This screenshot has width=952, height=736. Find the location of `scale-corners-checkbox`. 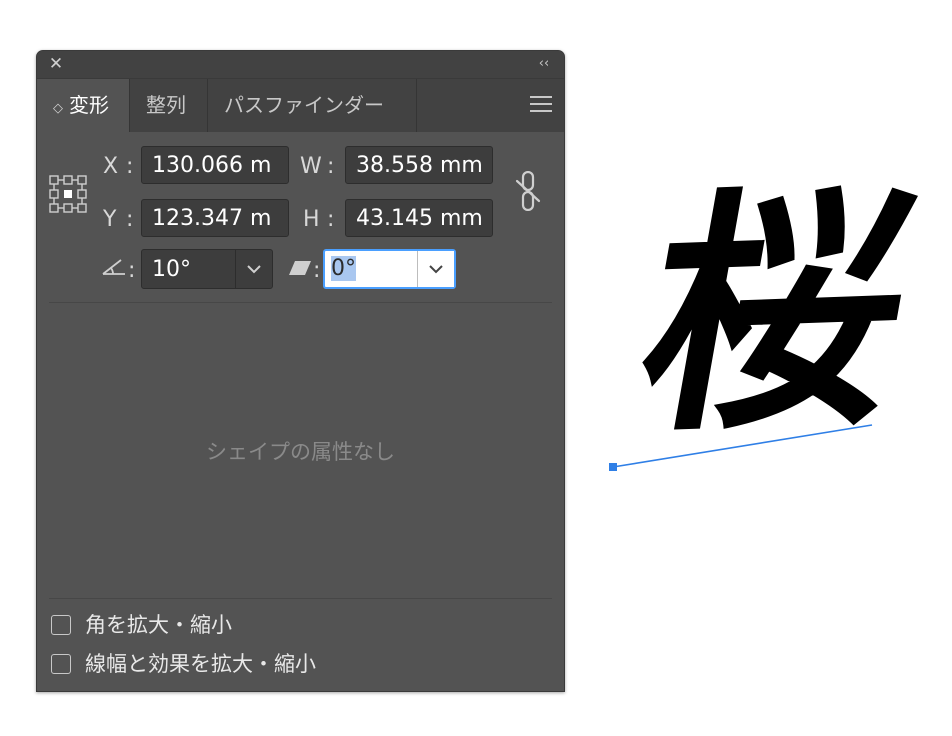

scale-corners-checkbox is located at coordinates (61, 625).